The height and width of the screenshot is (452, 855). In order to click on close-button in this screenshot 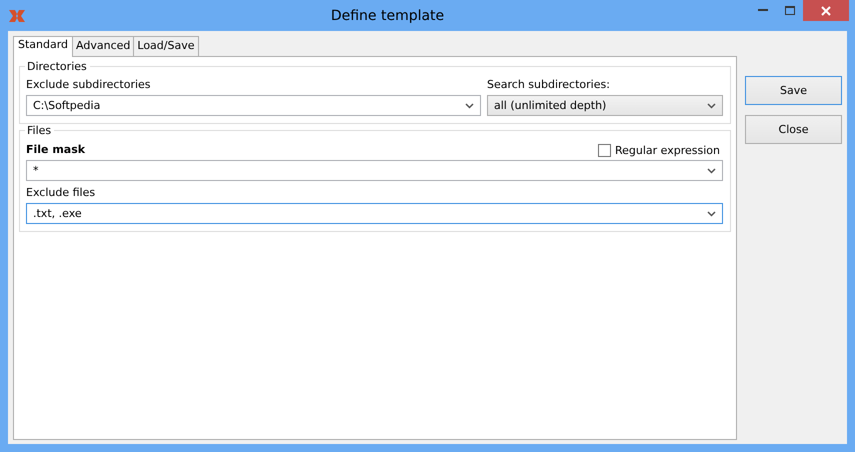, I will do `click(826, 10)`.